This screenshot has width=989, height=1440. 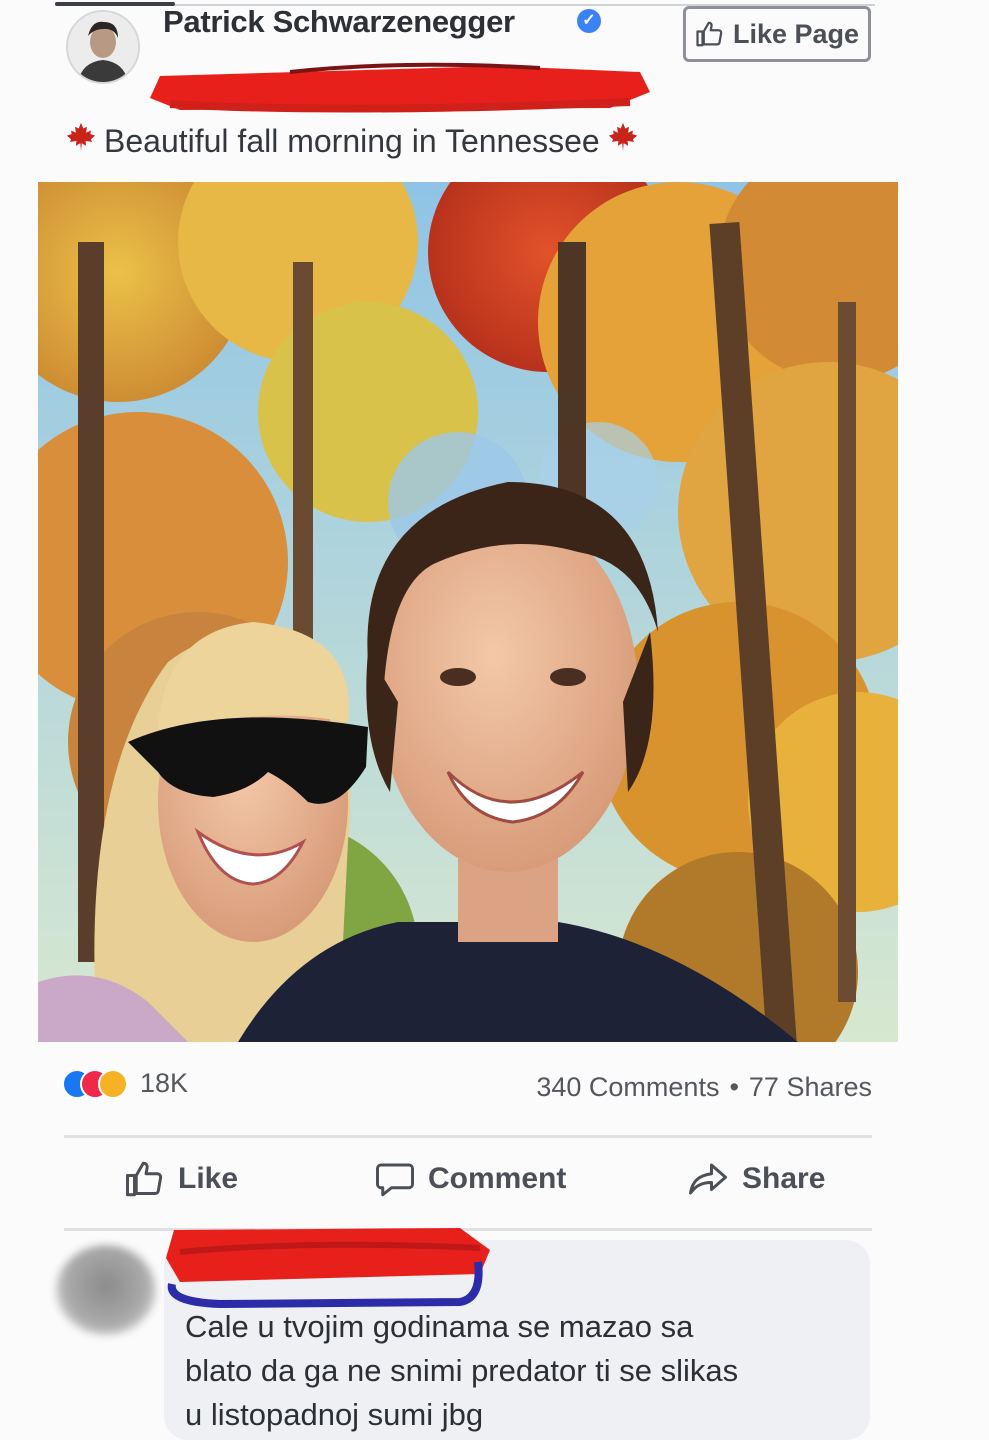 What do you see at coordinates (796, 33) in the screenshot?
I see `like-page-label: Like Page` at bounding box center [796, 33].